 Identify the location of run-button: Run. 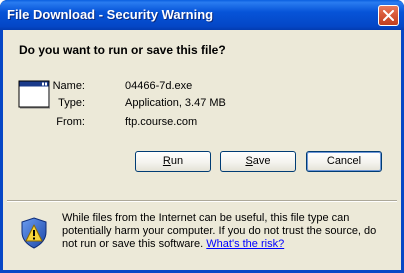
(173, 161).